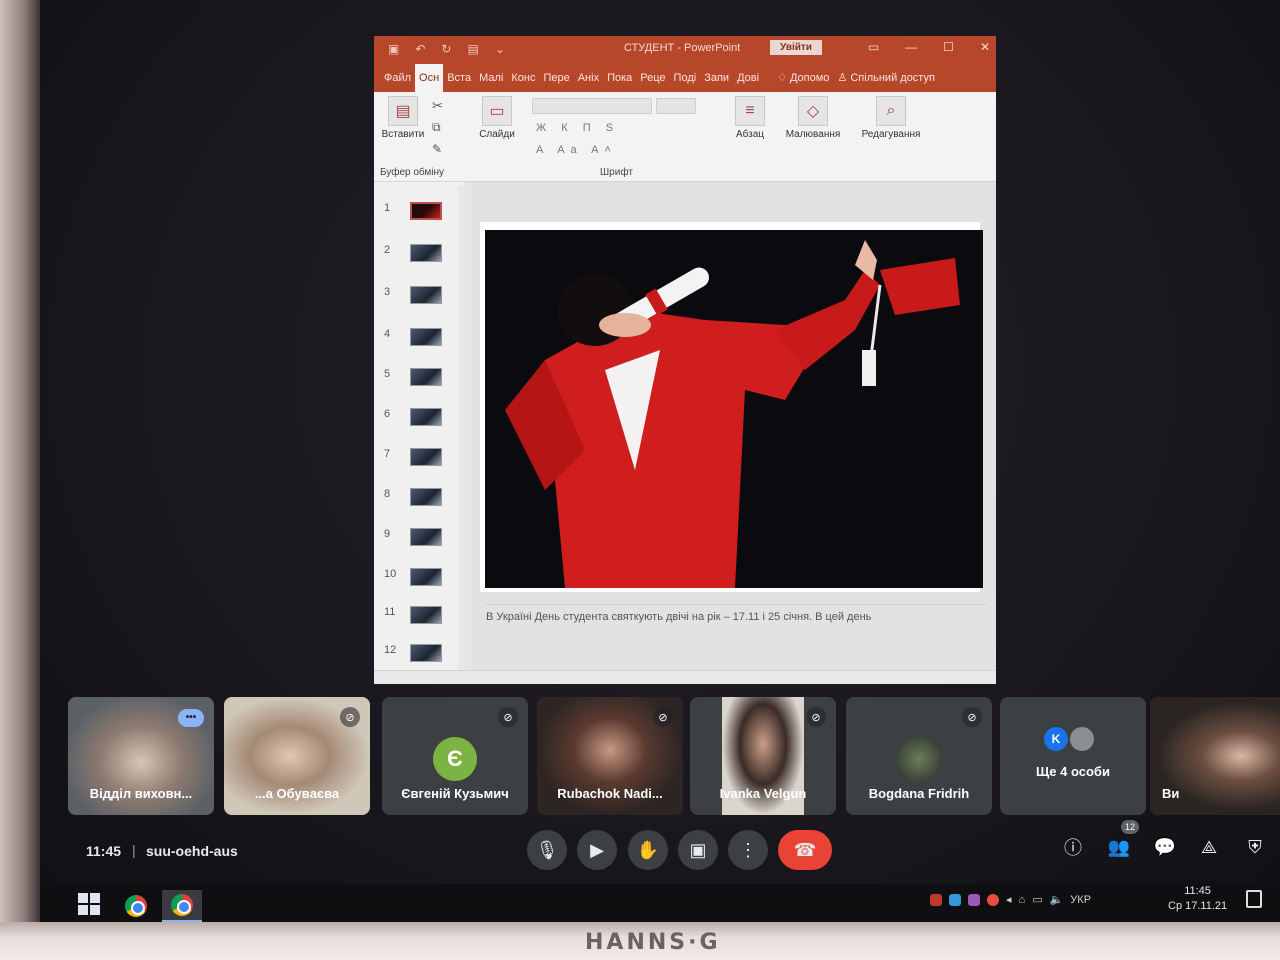  I want to click on monitor-brand-logo: HANNS·G, so click(653, 942).